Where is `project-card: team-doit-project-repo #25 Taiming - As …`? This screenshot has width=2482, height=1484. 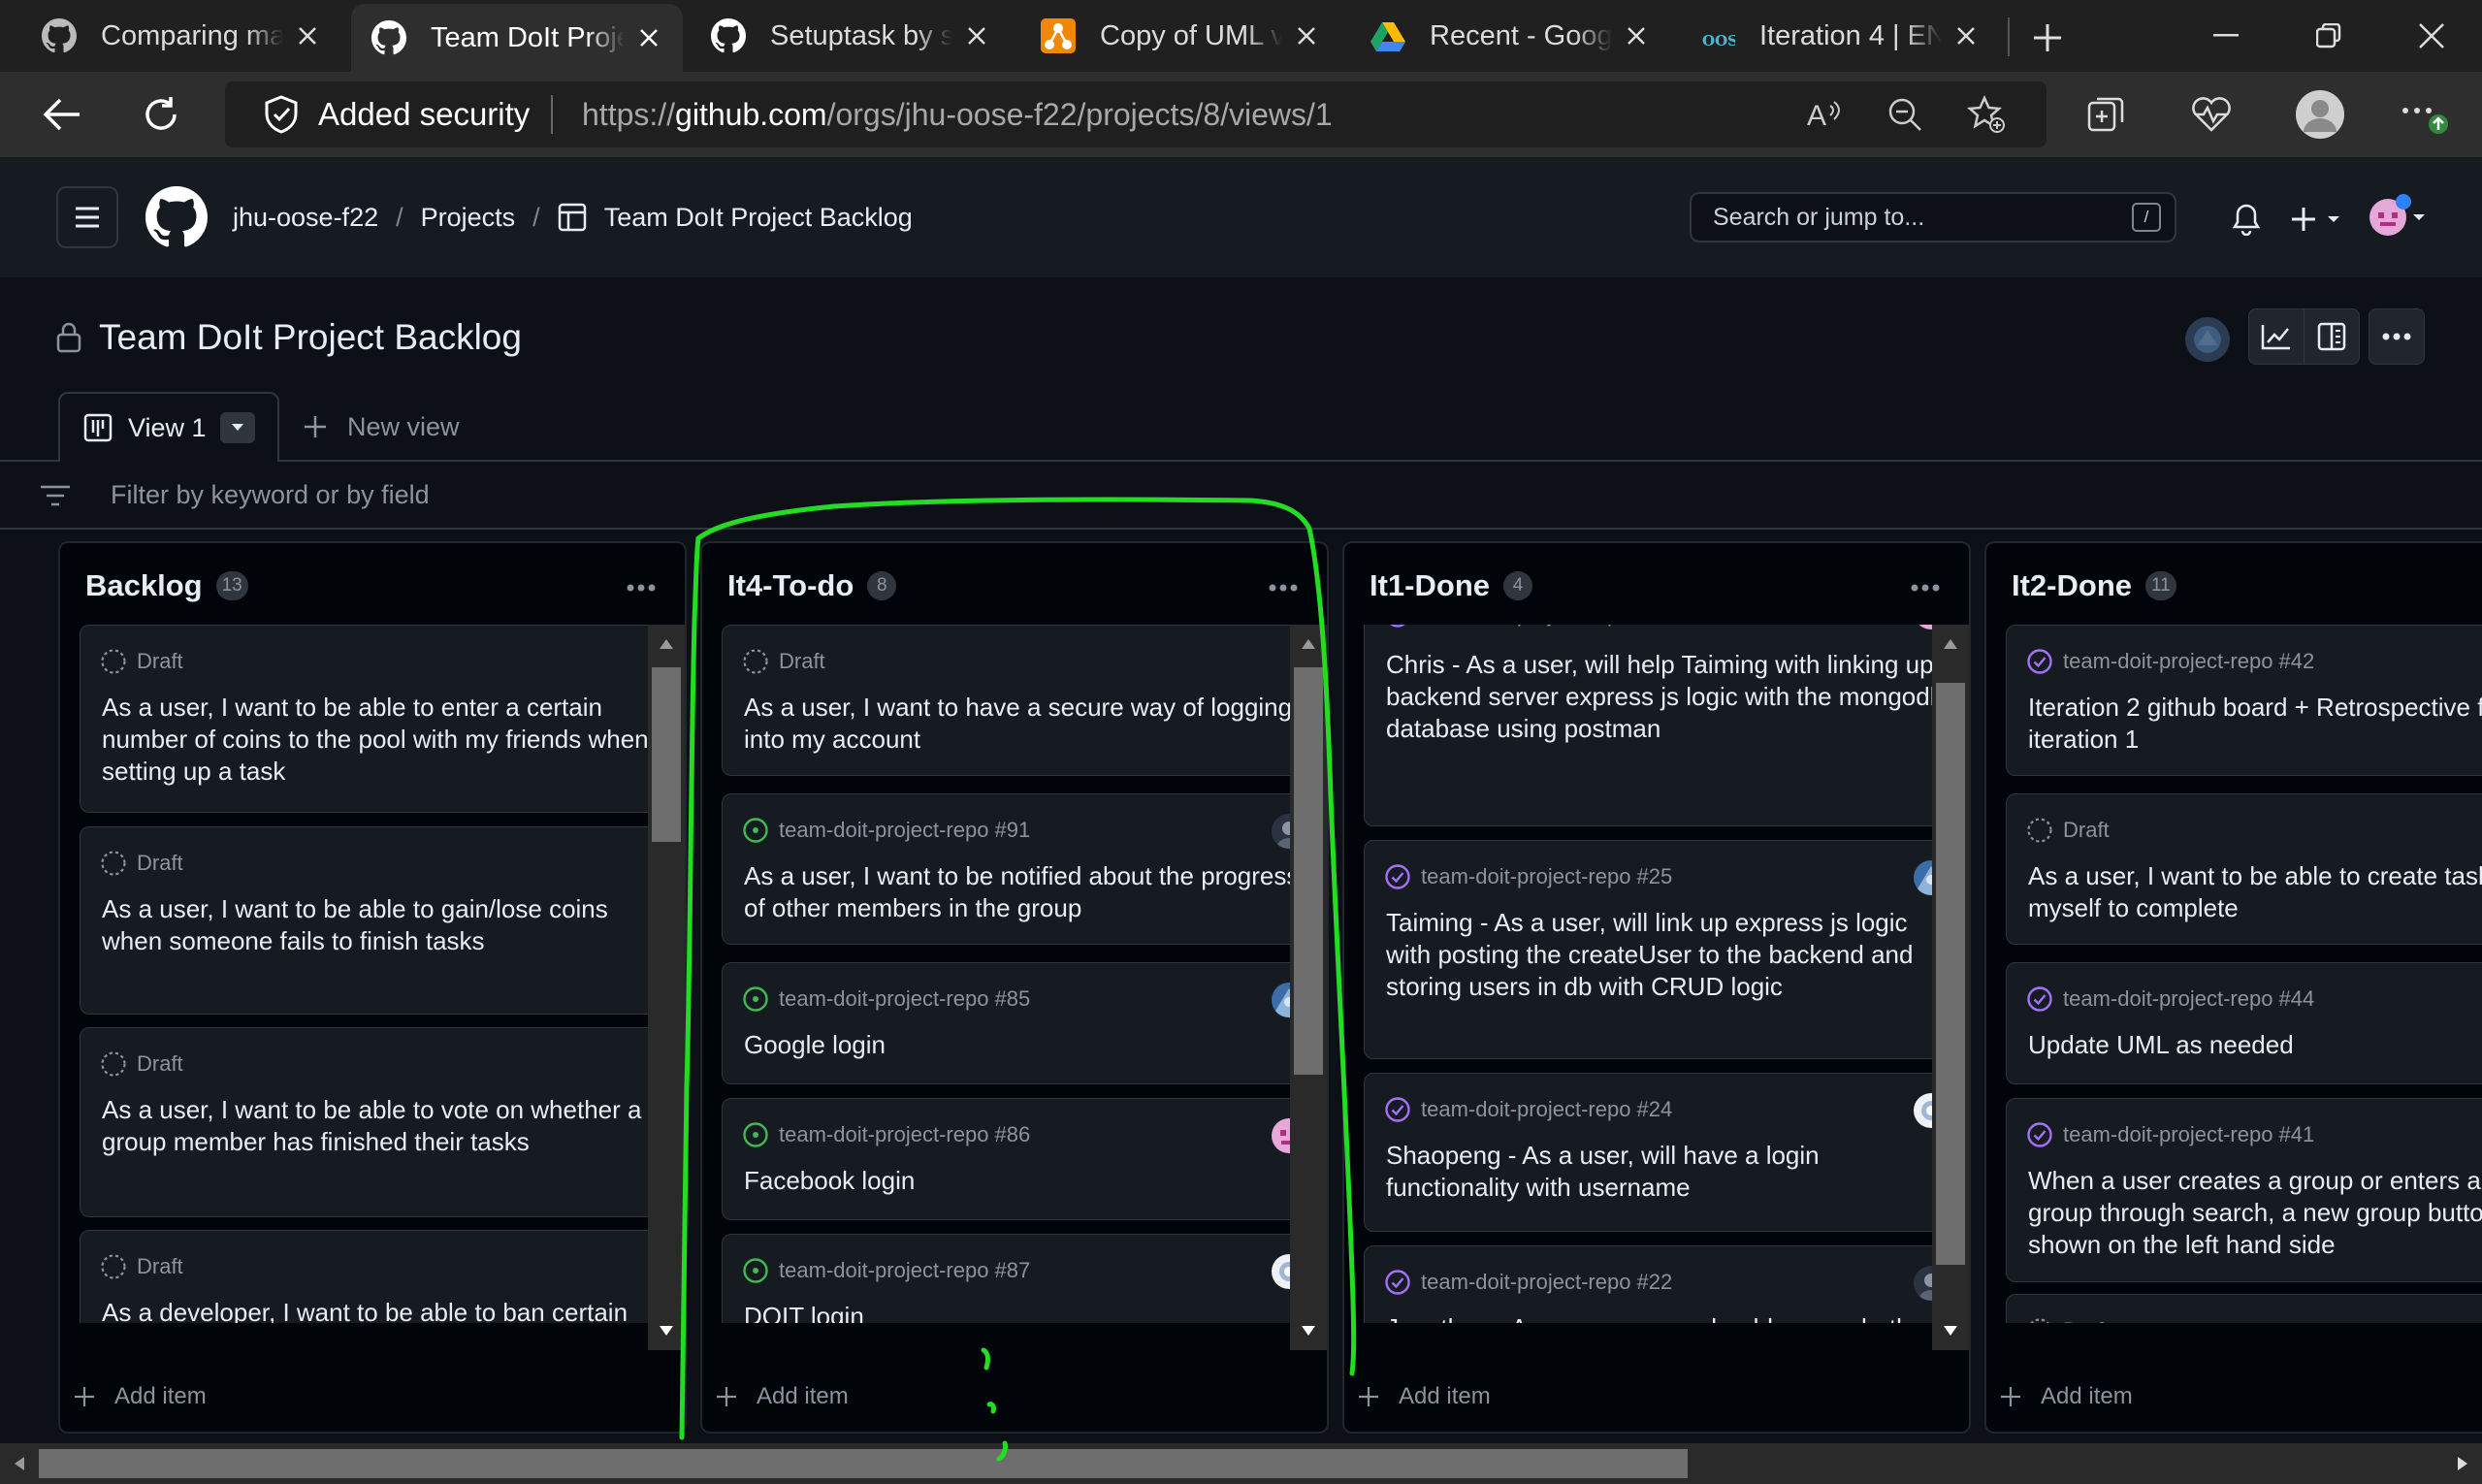 project-card: team-doit-project-repo #25 Taiming - As … is located at coordinates (1666, 950).